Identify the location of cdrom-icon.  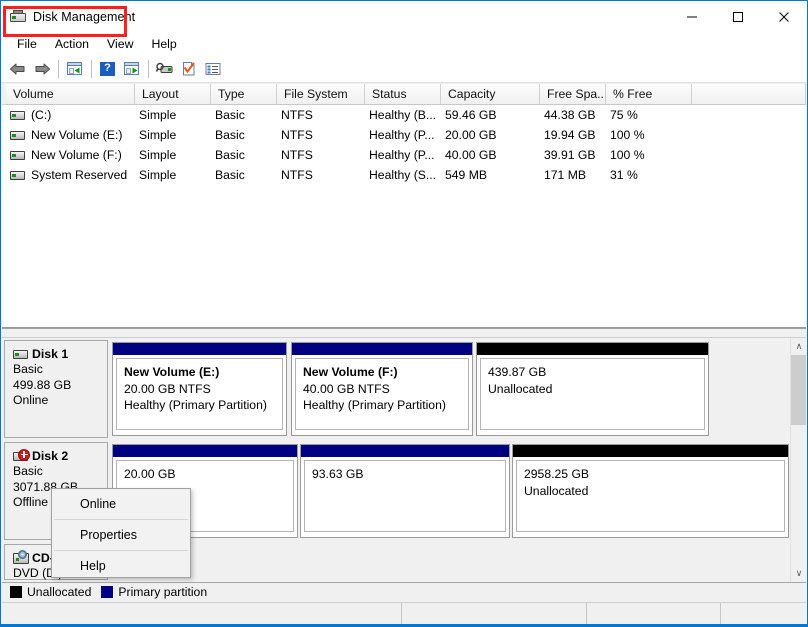
(21, 556).